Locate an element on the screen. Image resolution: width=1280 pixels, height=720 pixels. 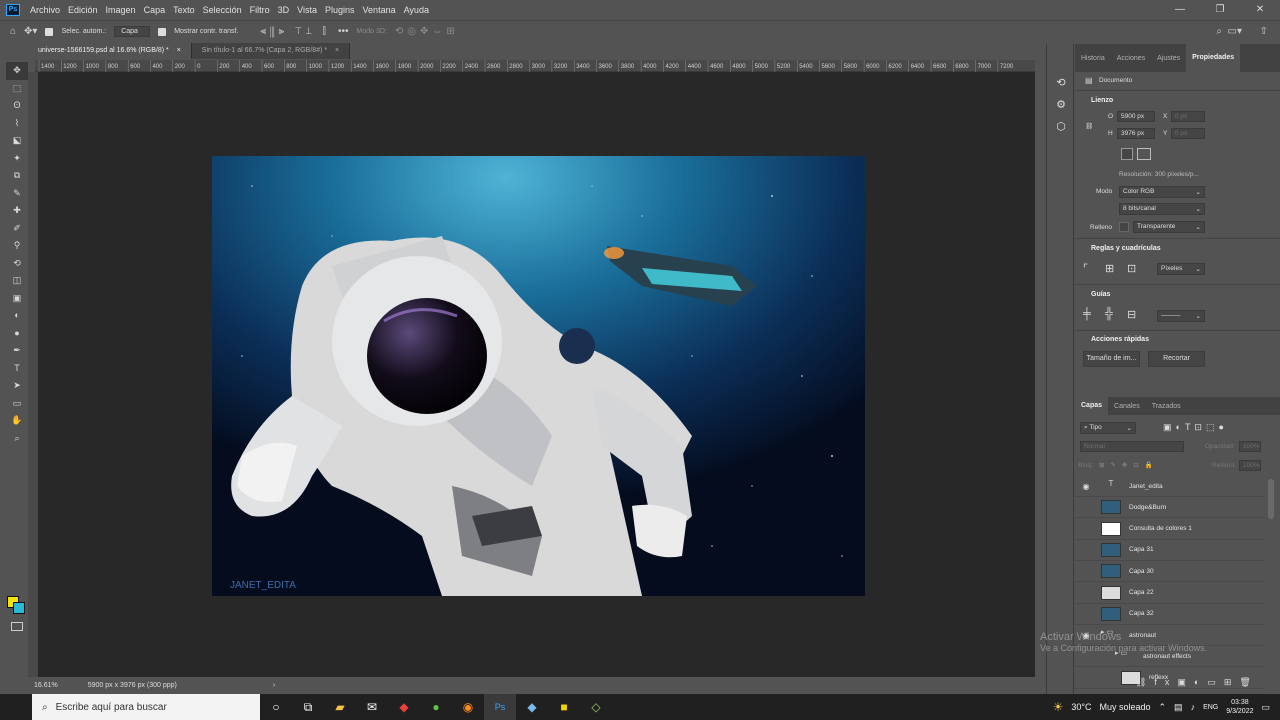
guide-style-dropdown: ——— ⌄ is located at coordinates (1181, 316).